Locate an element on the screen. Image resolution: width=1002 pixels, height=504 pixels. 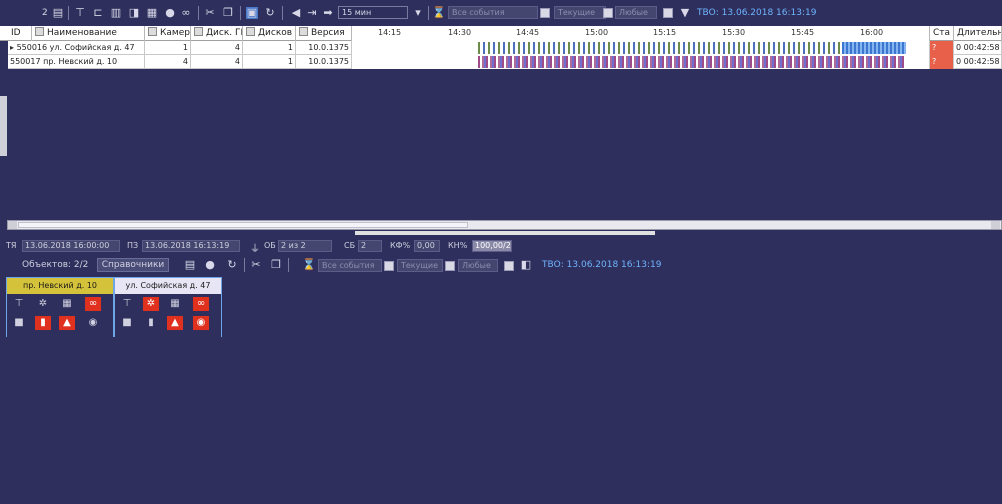
first-icon: ◀ is located at coordinates (296, 13).